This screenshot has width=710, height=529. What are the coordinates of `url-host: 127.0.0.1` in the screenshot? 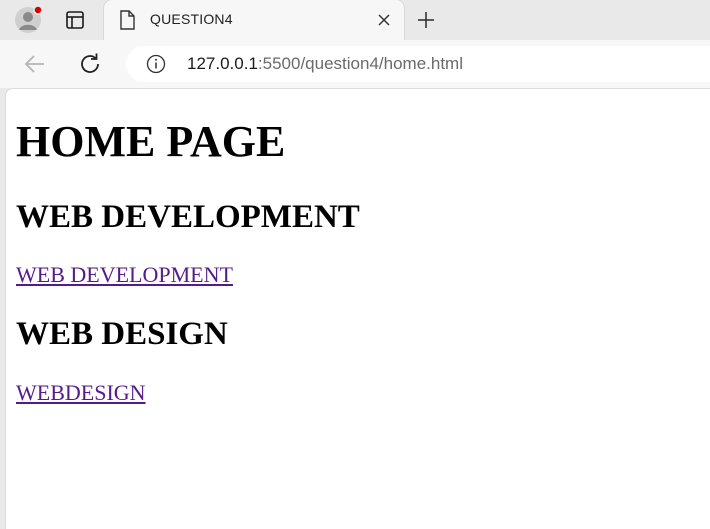 It's located at (222, 63).